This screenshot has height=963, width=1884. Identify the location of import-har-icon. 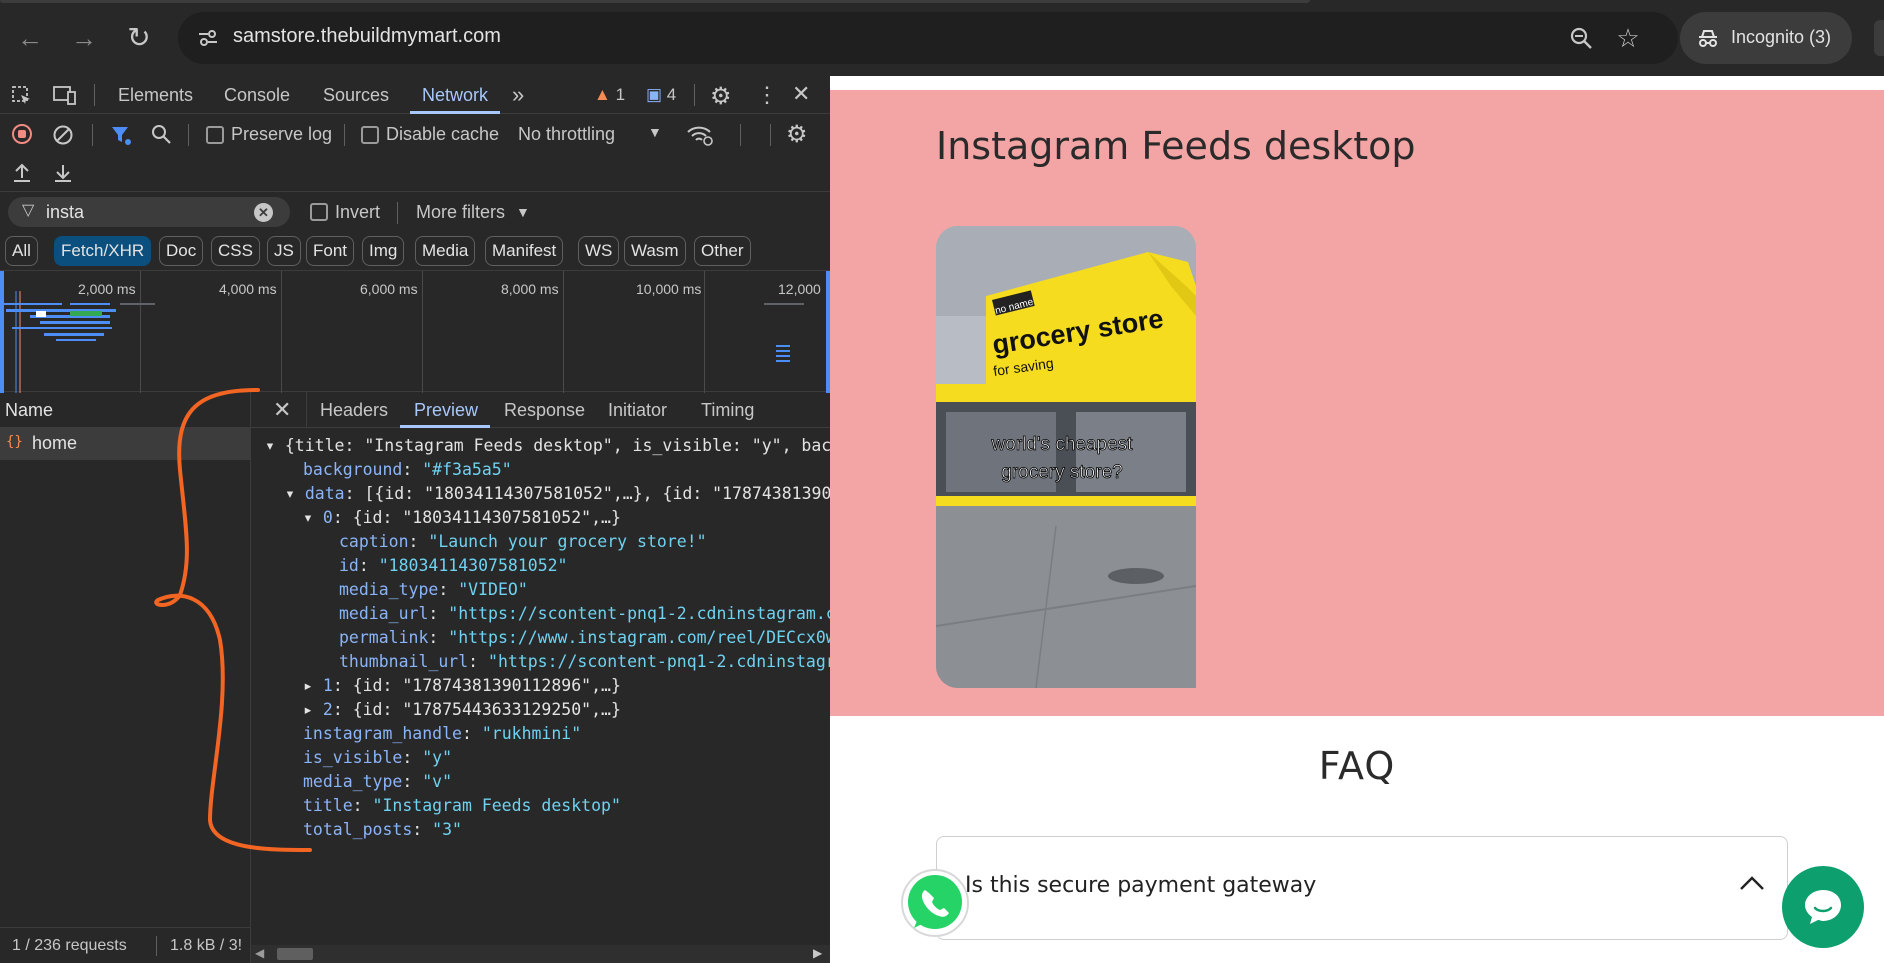
(22, 173).